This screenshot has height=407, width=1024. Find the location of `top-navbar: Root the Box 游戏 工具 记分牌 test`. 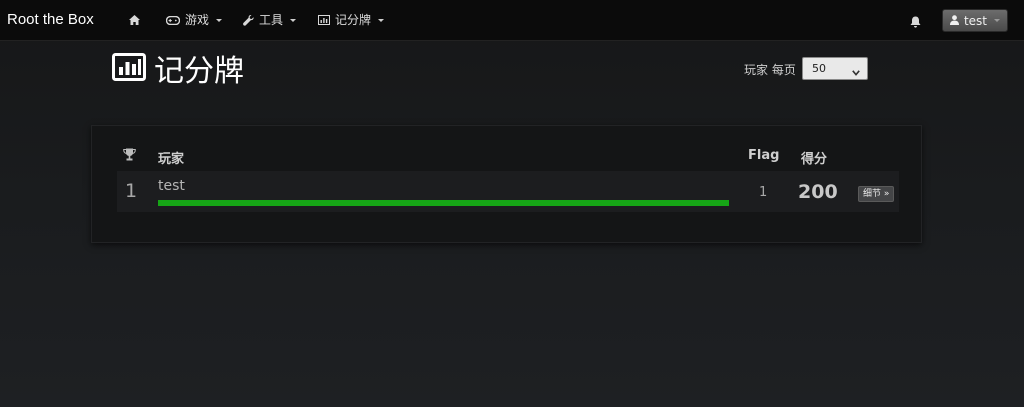

top-navbar: Root the Box 游戏 工具 记分牌 test is located at coordinates (512, 20).